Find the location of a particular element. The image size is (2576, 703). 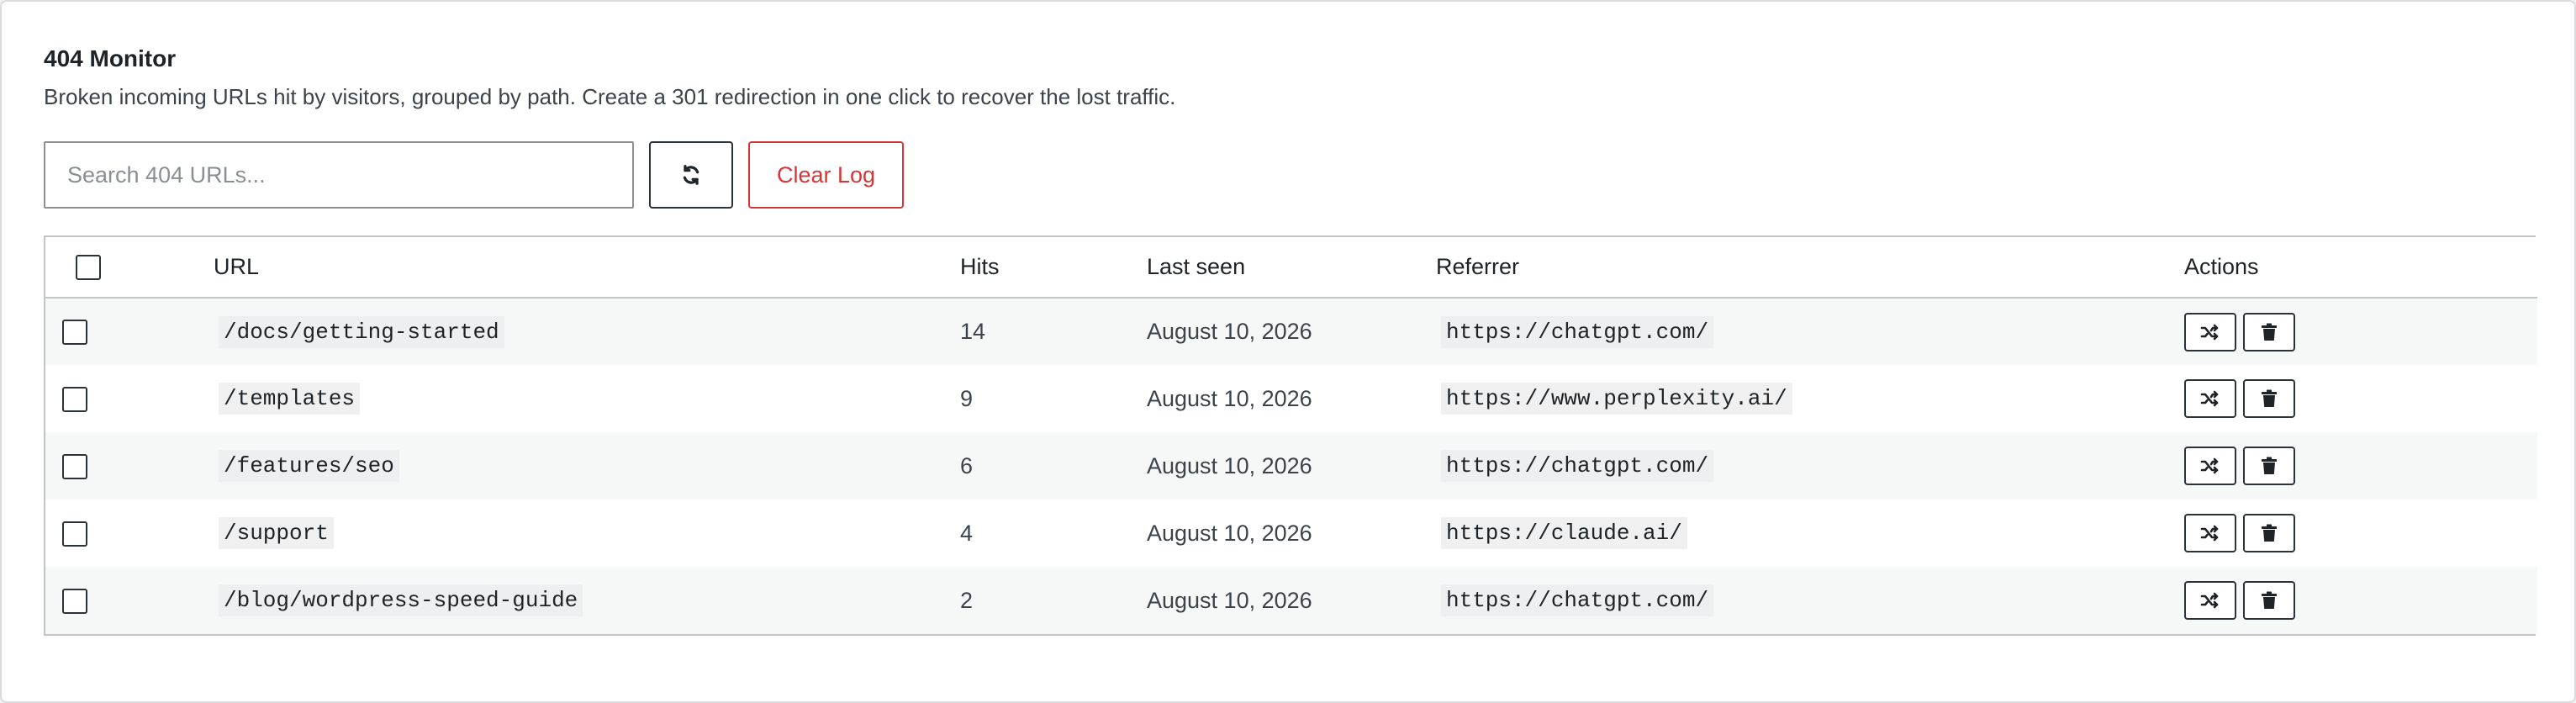

row-hits: 2 is located at coordinates (967, 600).